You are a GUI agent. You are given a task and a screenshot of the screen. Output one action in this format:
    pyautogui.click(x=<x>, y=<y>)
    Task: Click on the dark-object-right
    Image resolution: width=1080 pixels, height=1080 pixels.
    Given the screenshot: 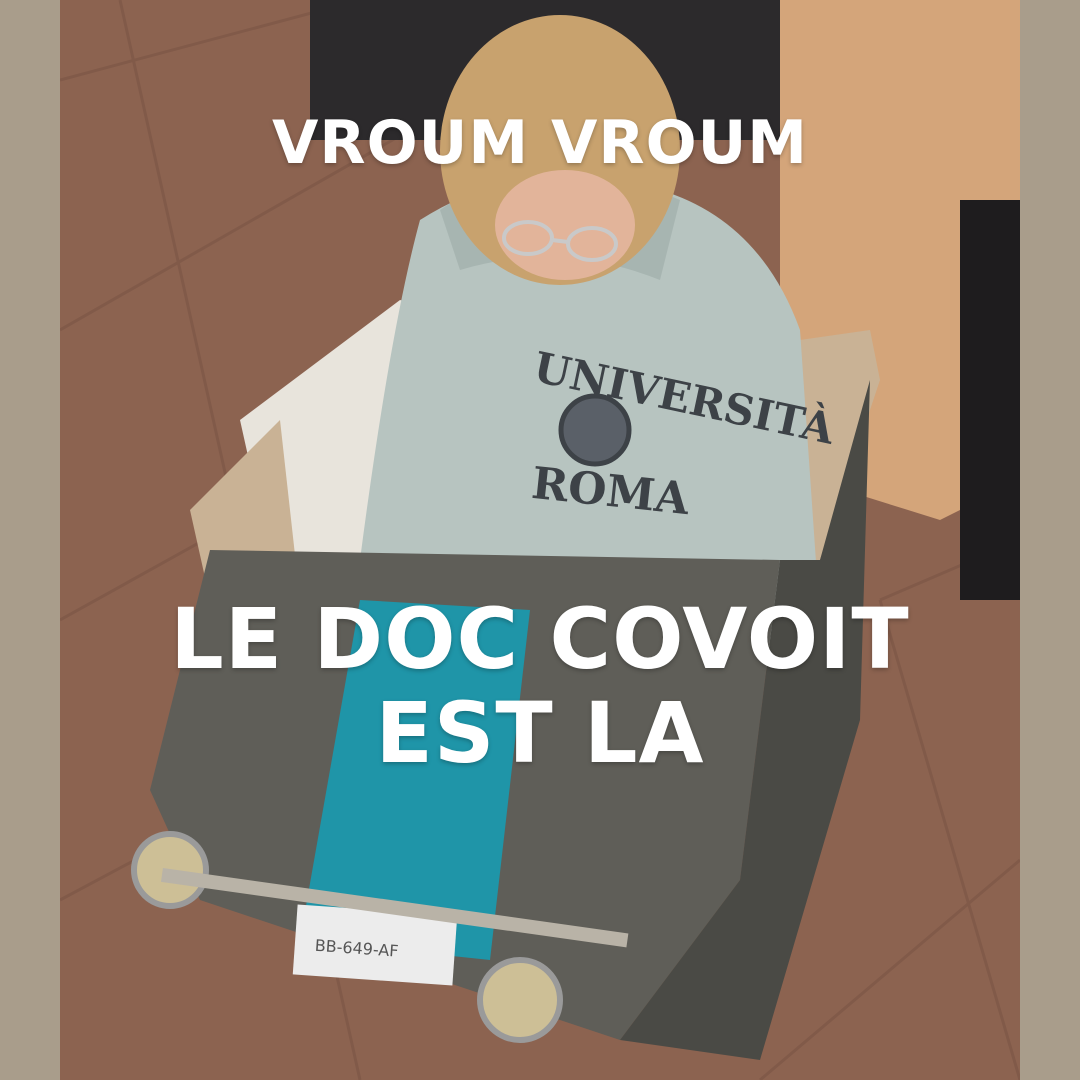 What is the action you would take?
    pyautogui.click(x=990, y=400)
    